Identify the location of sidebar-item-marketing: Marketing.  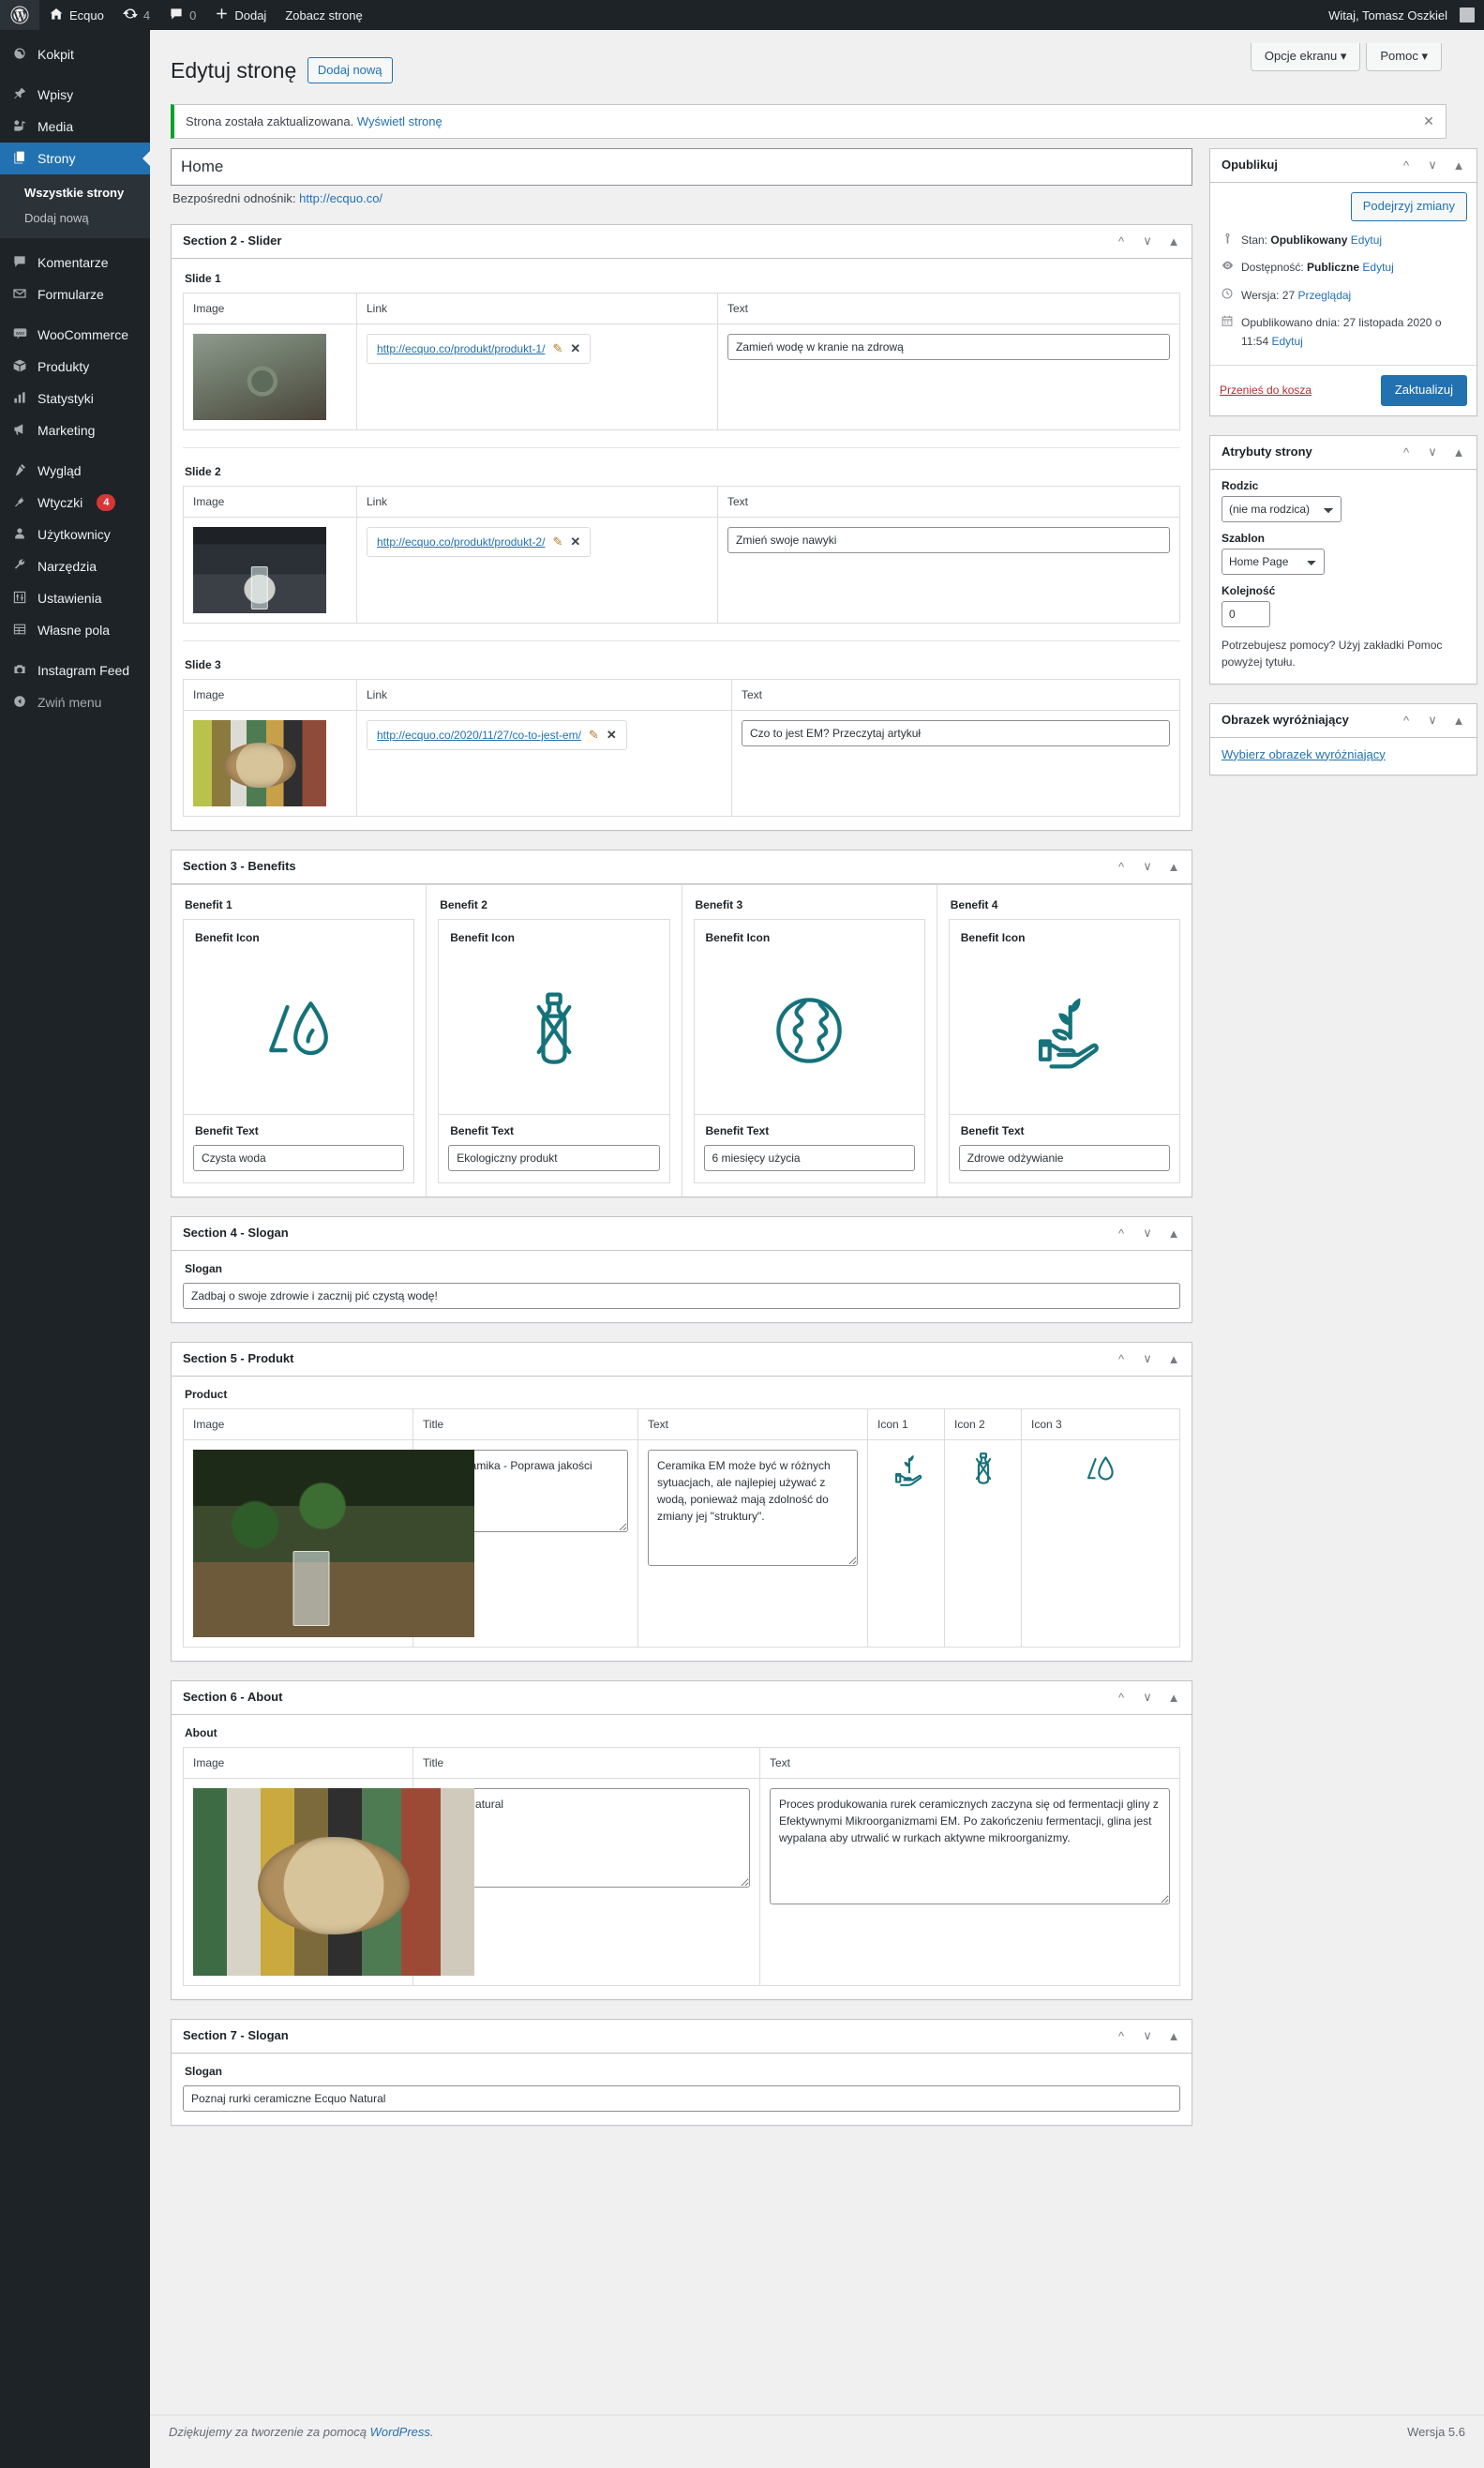
(75, 430).